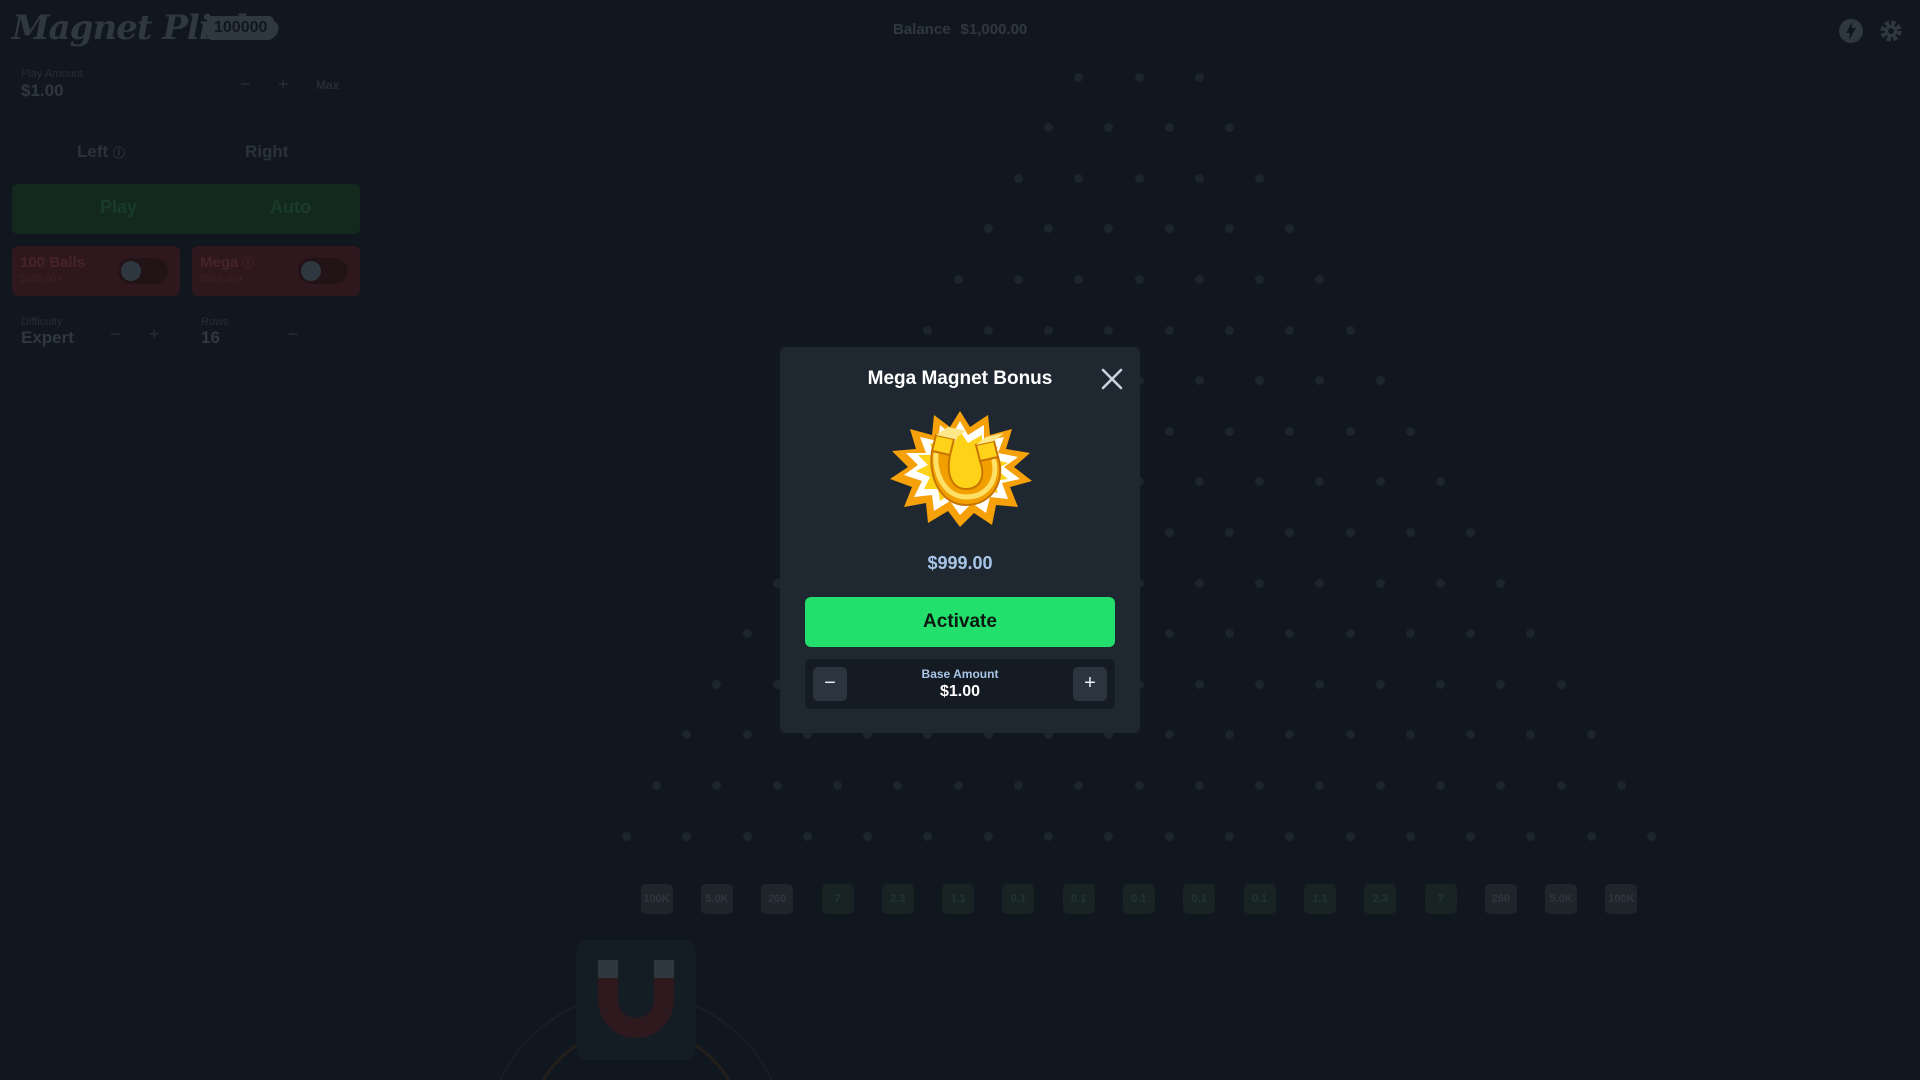  Describe the element at coordinates (960, 468) in the screenshot. I see `magnet-bonus-icon` at that location.